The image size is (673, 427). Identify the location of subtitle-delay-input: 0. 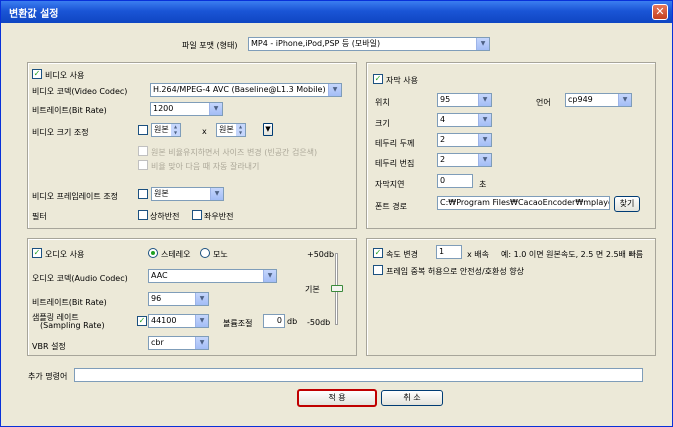
(455, 181).